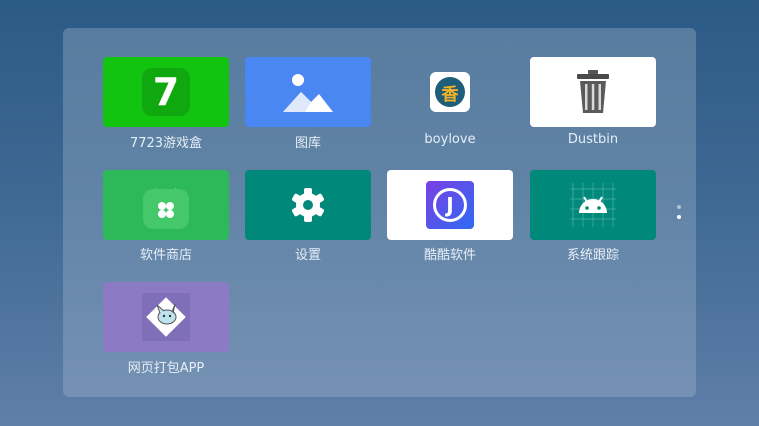 Image resolution: width=759 pixels, height=426 pixels. I want to click on app-tile-kuku: J, so click(450, 205).